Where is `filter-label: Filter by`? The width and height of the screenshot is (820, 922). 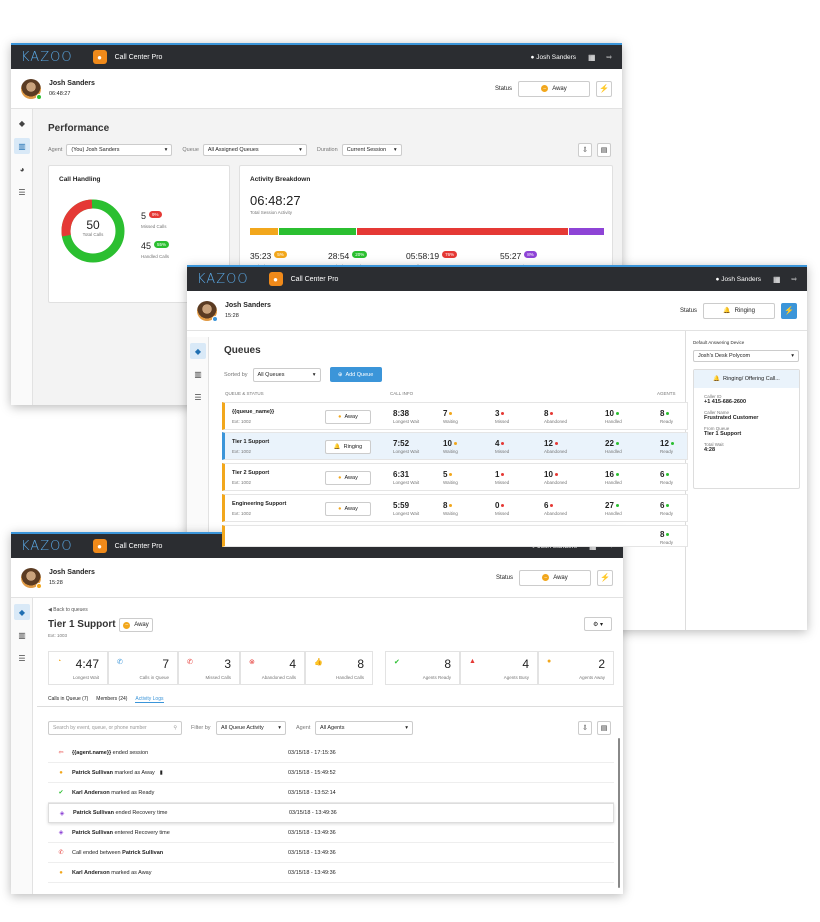 filter-label: Filter by is located at coordinates (201, 728).